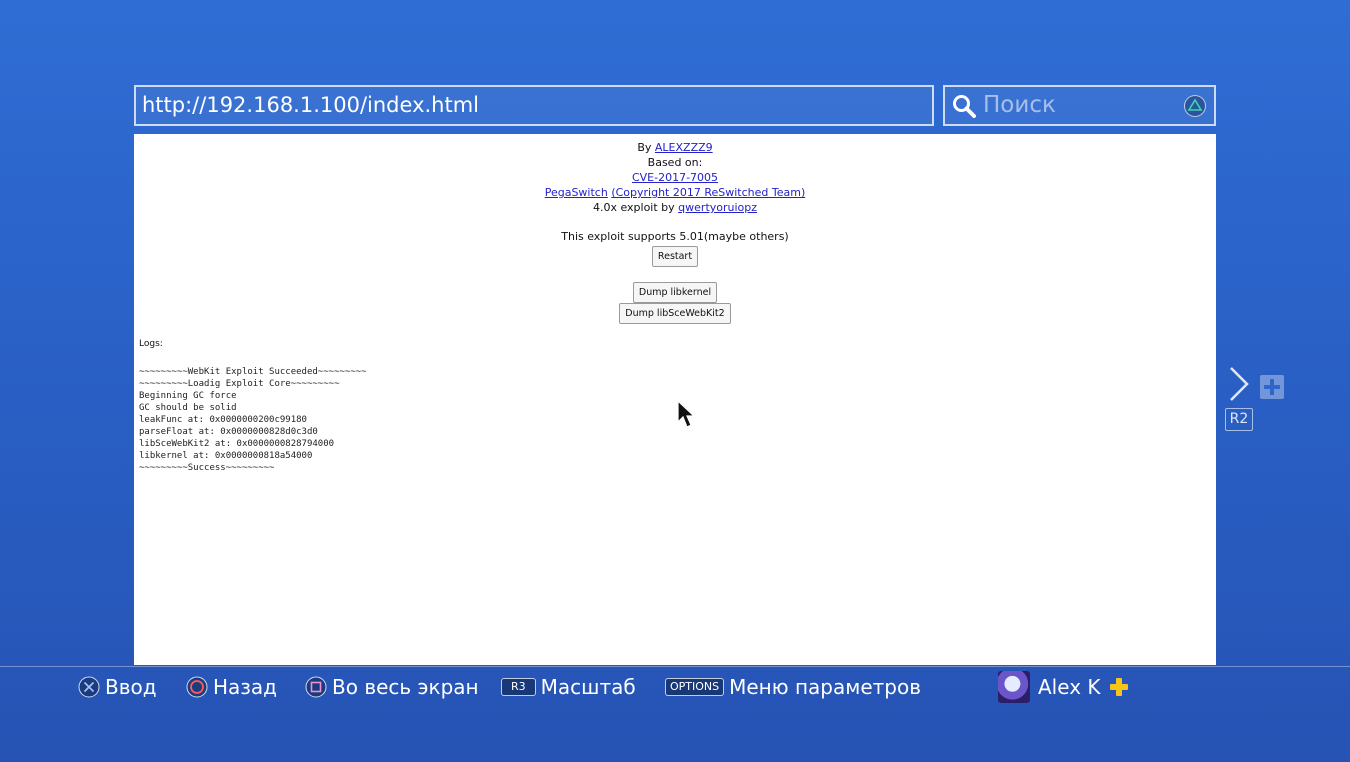 The height and width of the screenshot is (762, 1350). What do you see at coordinates (1118, 687) in the screenshot?
I see `ps-plus-icon` at bounding box center [1118, 687].